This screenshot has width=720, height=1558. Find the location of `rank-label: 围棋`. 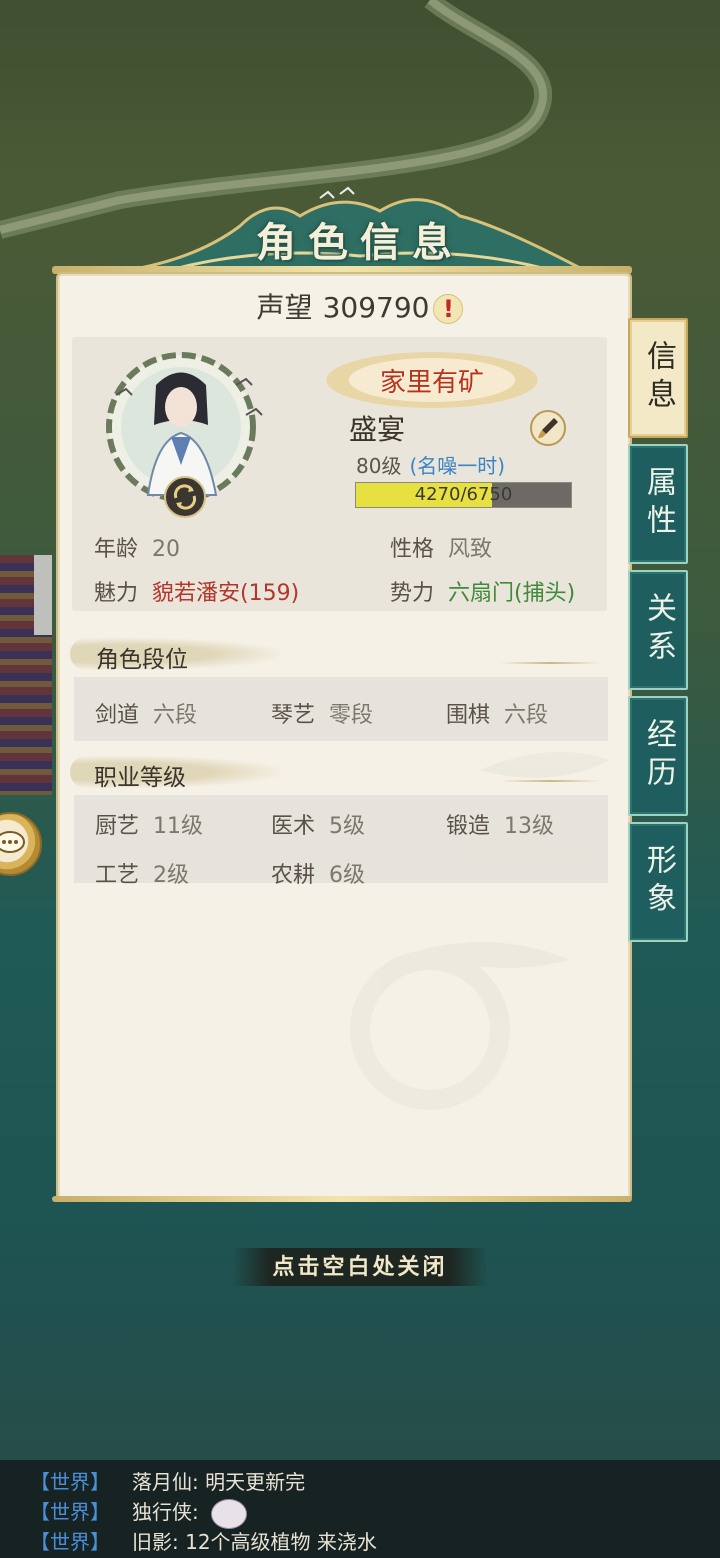

rank-label: 围棋 is located at coordinates (468, 715).